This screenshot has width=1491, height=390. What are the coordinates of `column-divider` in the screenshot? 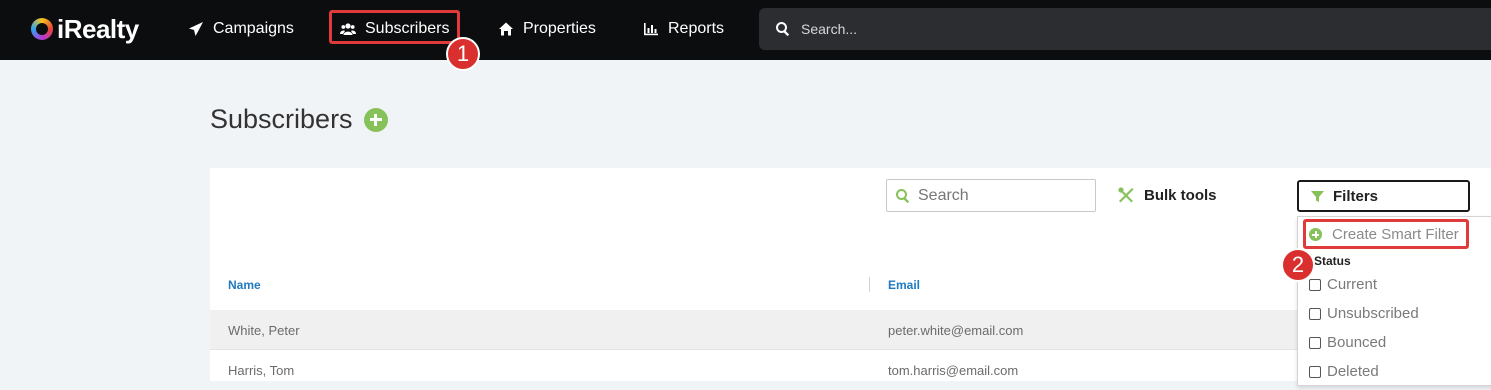 It's located at (869, 284).